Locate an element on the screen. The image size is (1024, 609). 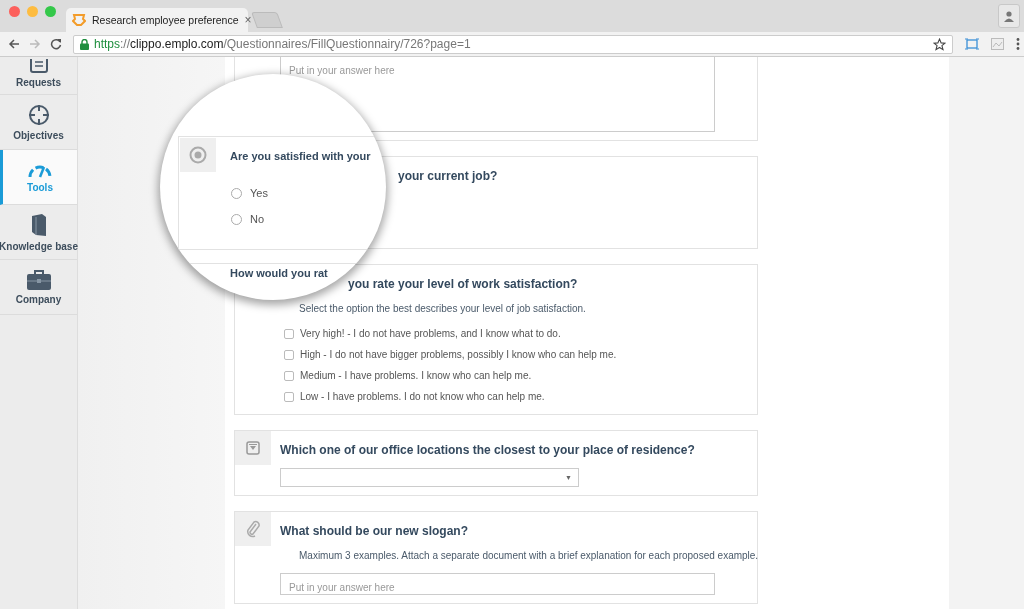
image-extension-icon is located at coordinates (997, 44).